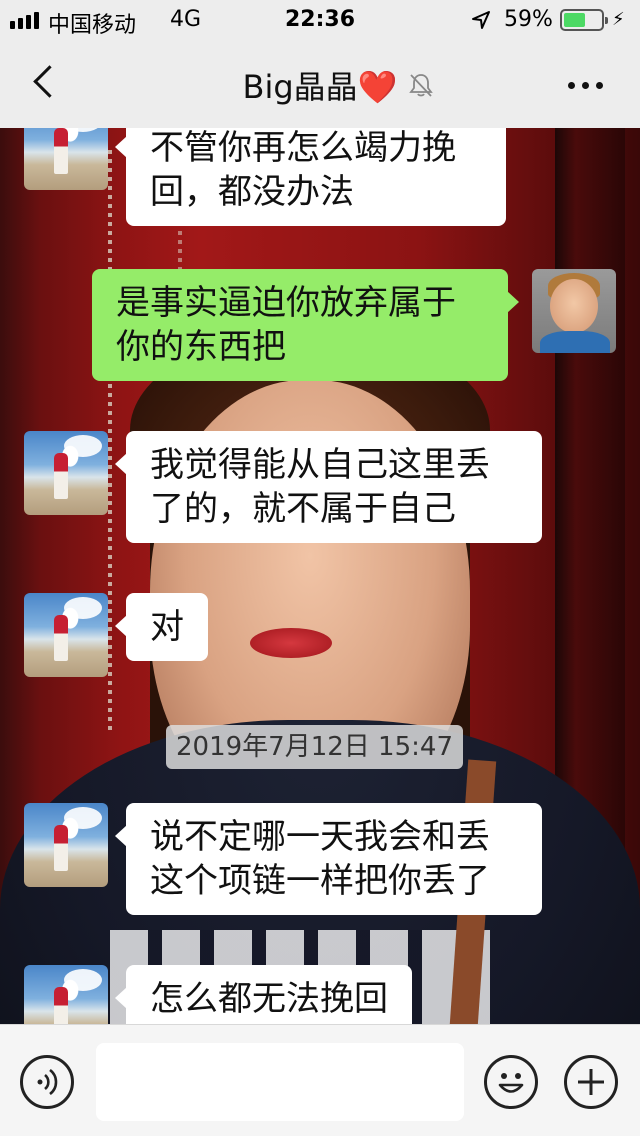 Image resolution: width=640 pixels, height=1136 pixels. I want to click on chat-title-text: Big晶晶, so click(300, 87).